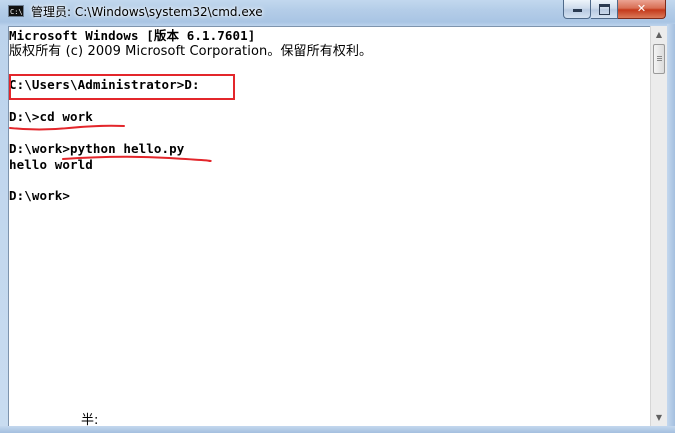 The image size is (675, 433). I want to click on maximize-button, so click(604, 9).